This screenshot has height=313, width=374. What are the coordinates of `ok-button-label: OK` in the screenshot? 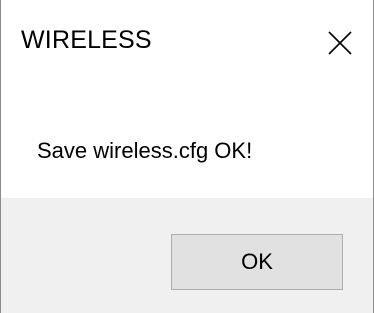 It's located at (257, 261).